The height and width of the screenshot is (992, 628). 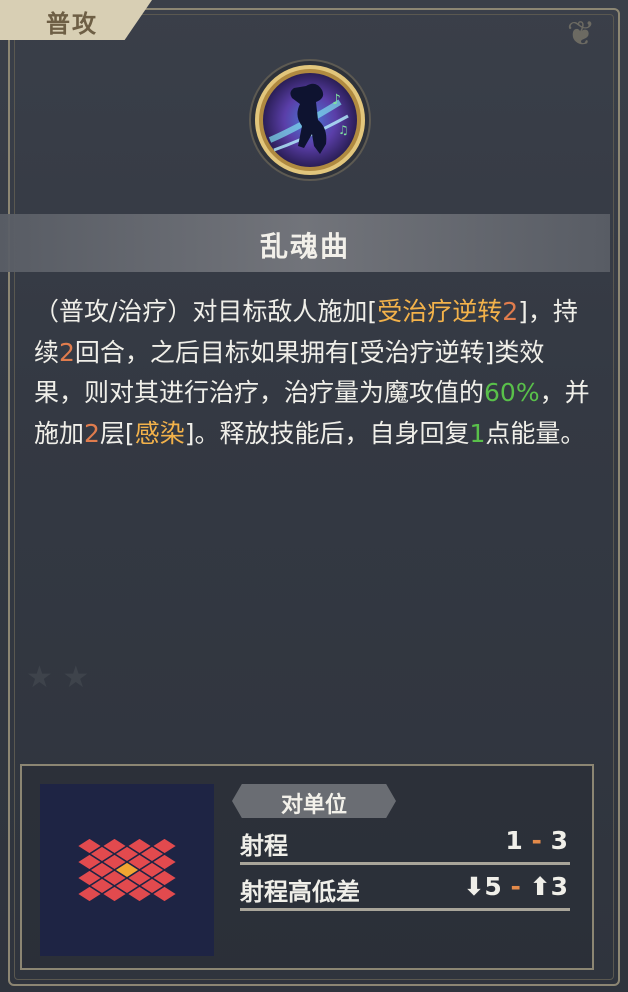 What do you see at coordinates (92, 433) in the screenshot?
I see `infection-stacks: 2` at bounding box center [92, 433].